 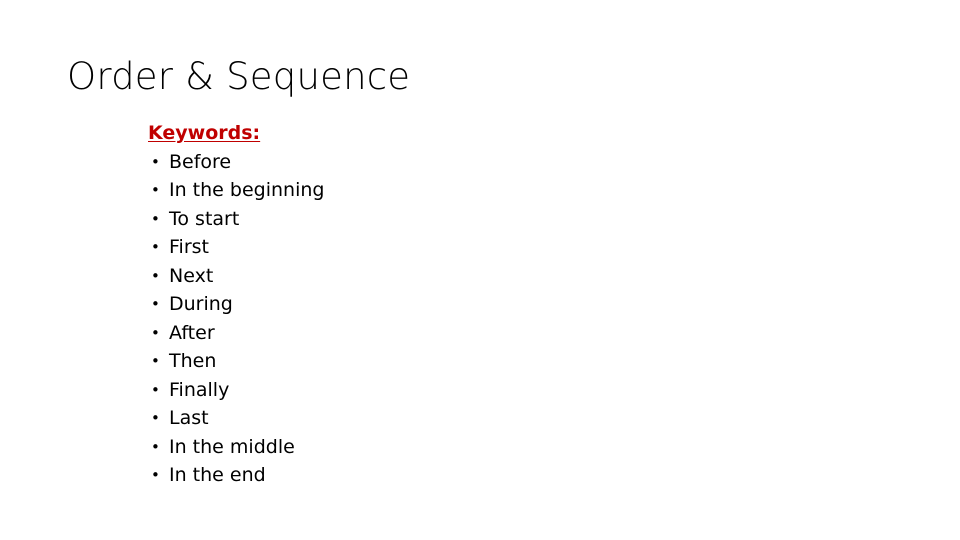 What do you see at coordinates (458, 447) in the screenshot?
I see `list-item: • In the middle` at bounding box center [458, 447].